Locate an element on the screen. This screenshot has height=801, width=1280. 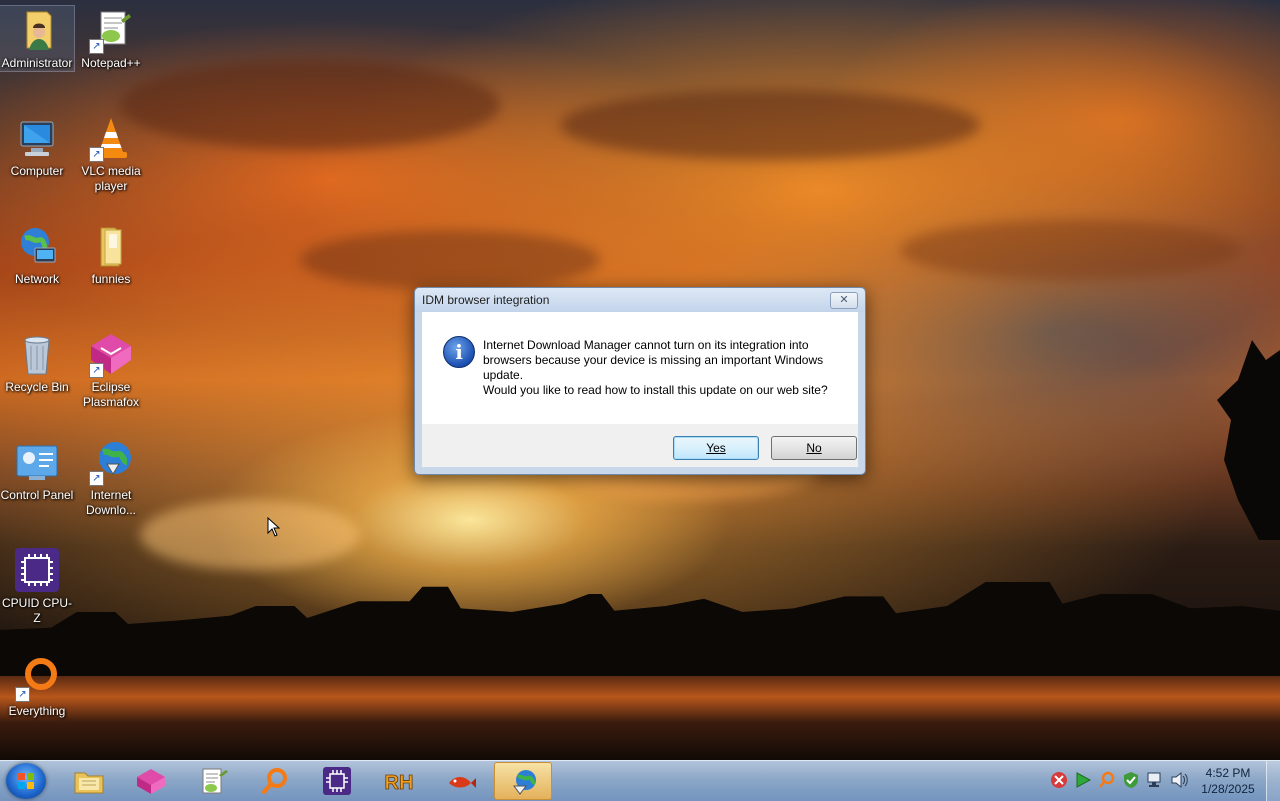
message-line: update. is located at coordinates (503, 375).